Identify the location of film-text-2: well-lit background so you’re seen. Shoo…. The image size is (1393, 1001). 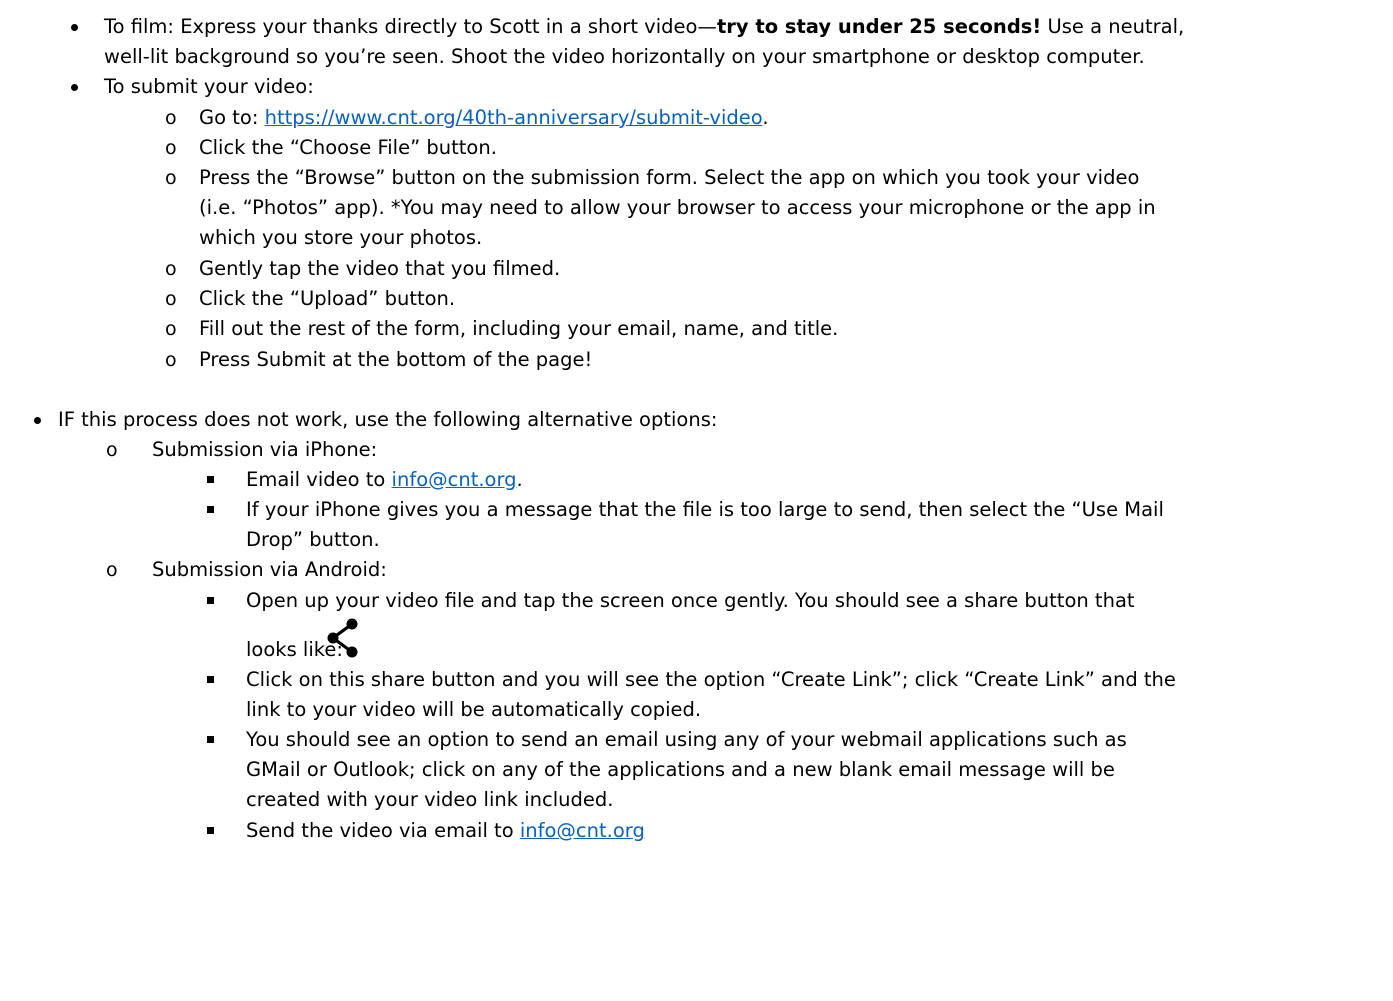
(624, 56).